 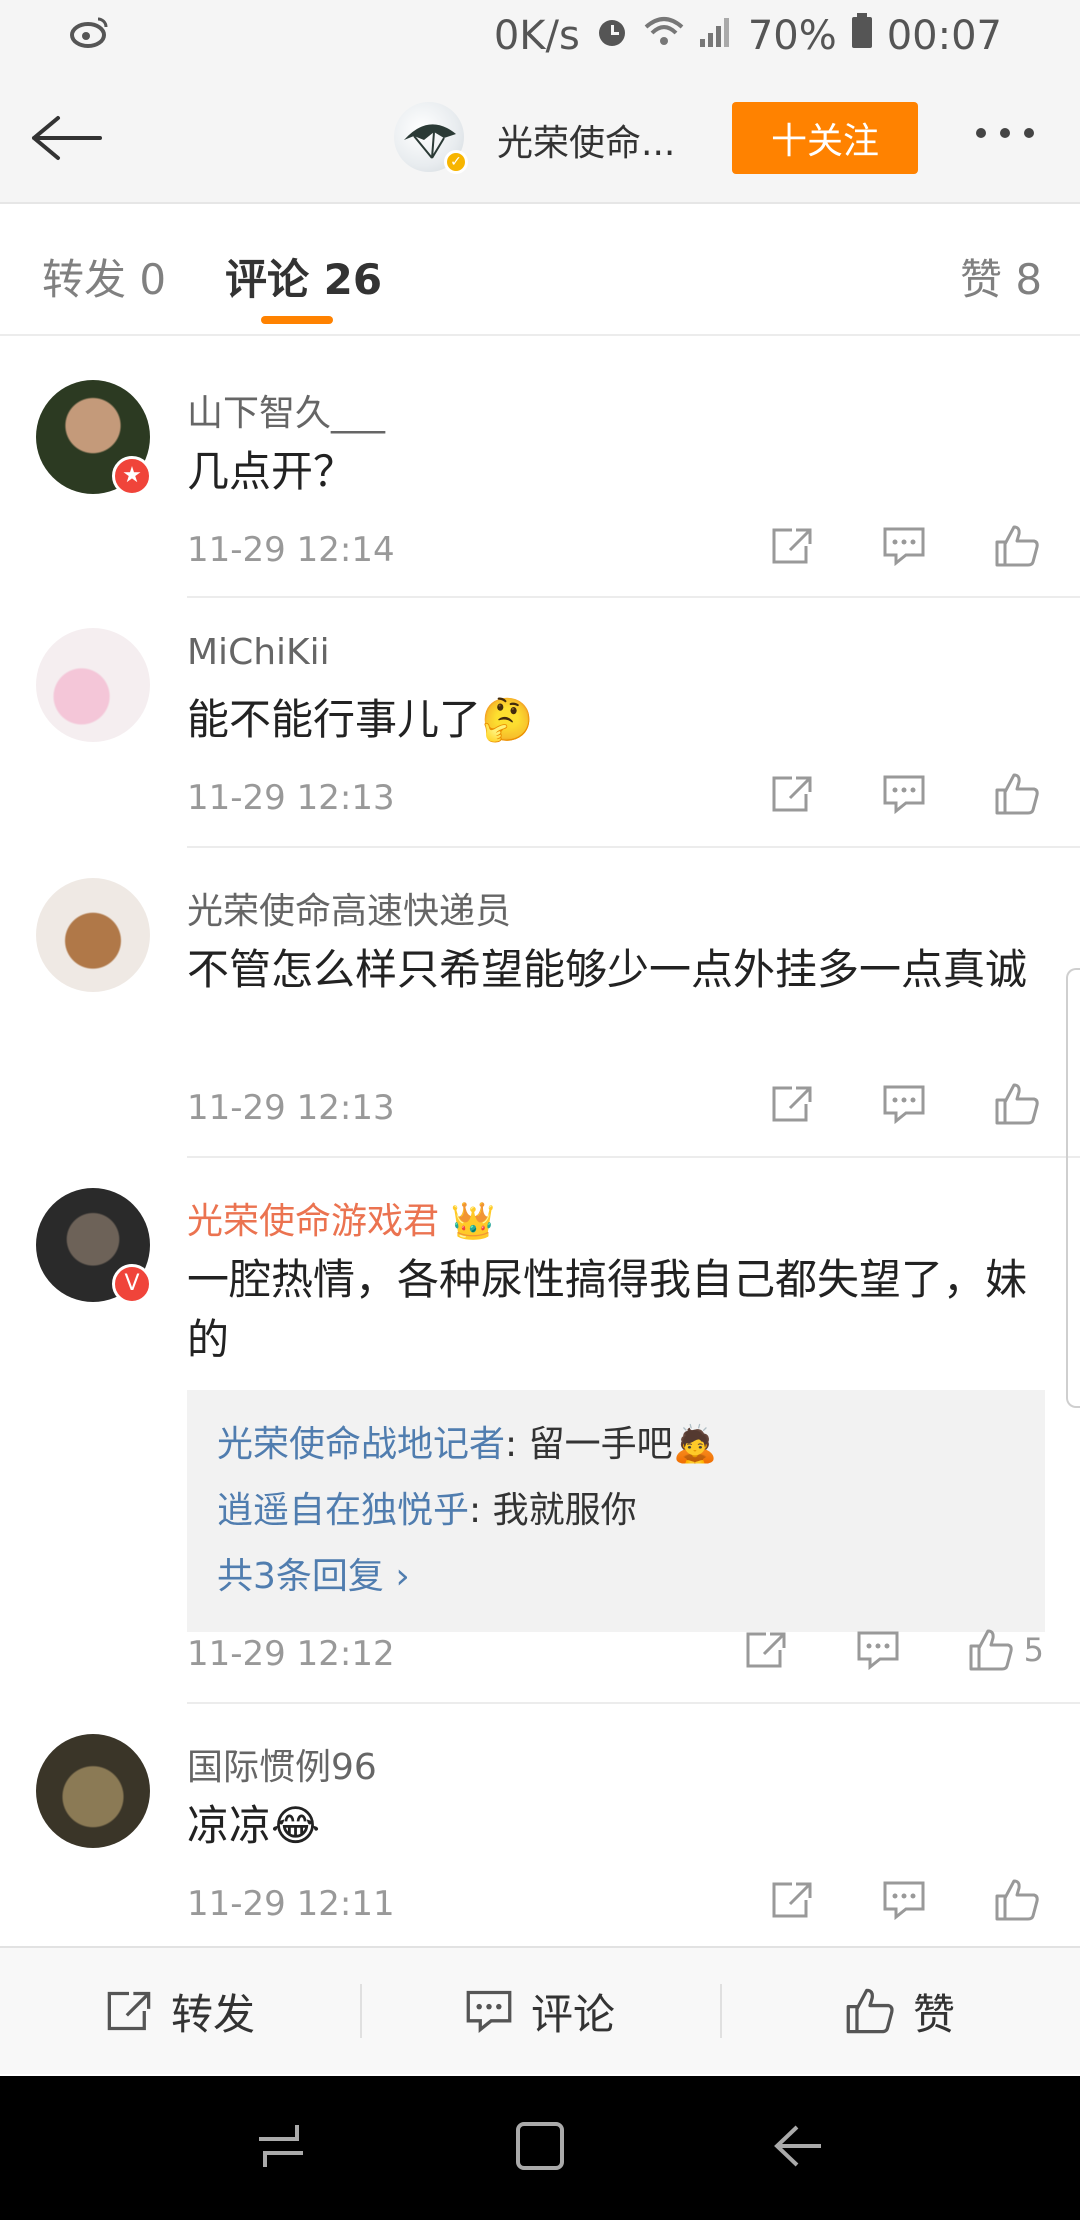 I want to click on comment-button: 评论, so click(x=540, y=2011).